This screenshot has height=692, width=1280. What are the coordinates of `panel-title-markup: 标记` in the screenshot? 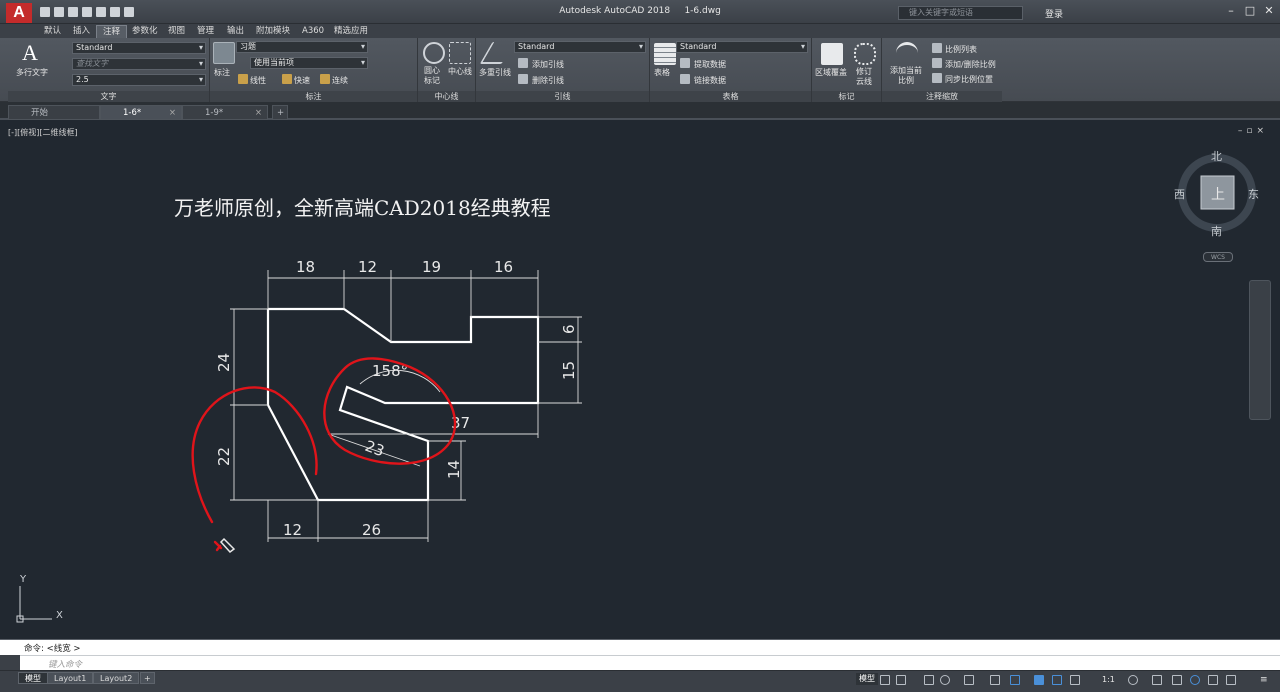 It's located at (846, 96).